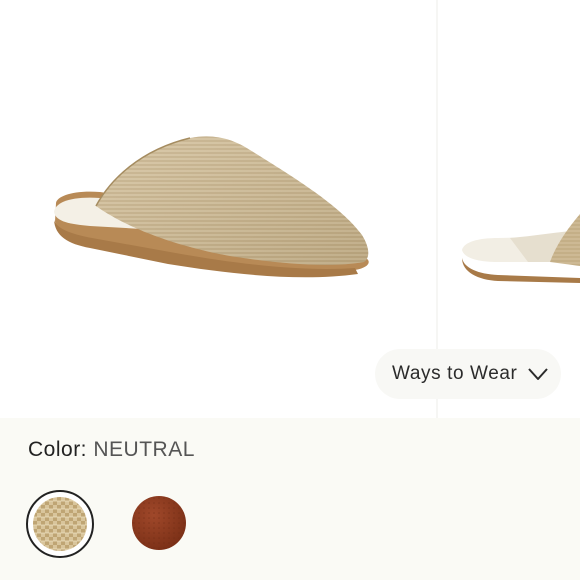 This screenshot has height=580, width=580. I want to click on ways-to-wear-button: Ways to Wear, so click(468, 374).